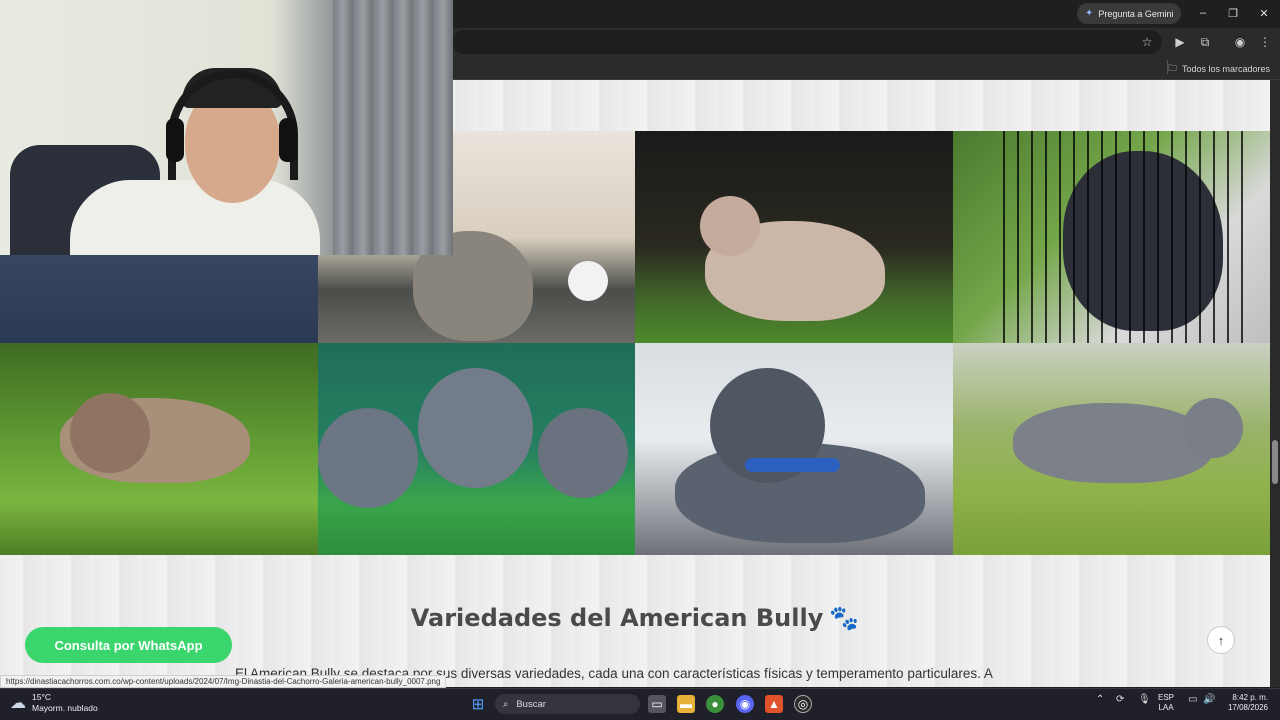 The height and width of the screenshot is (720, 1280). What do you see at coordinates (617, 618) in the screenshot?
I see `section-title-text: Variedades del American Bully` at bounding box center [617, 618].